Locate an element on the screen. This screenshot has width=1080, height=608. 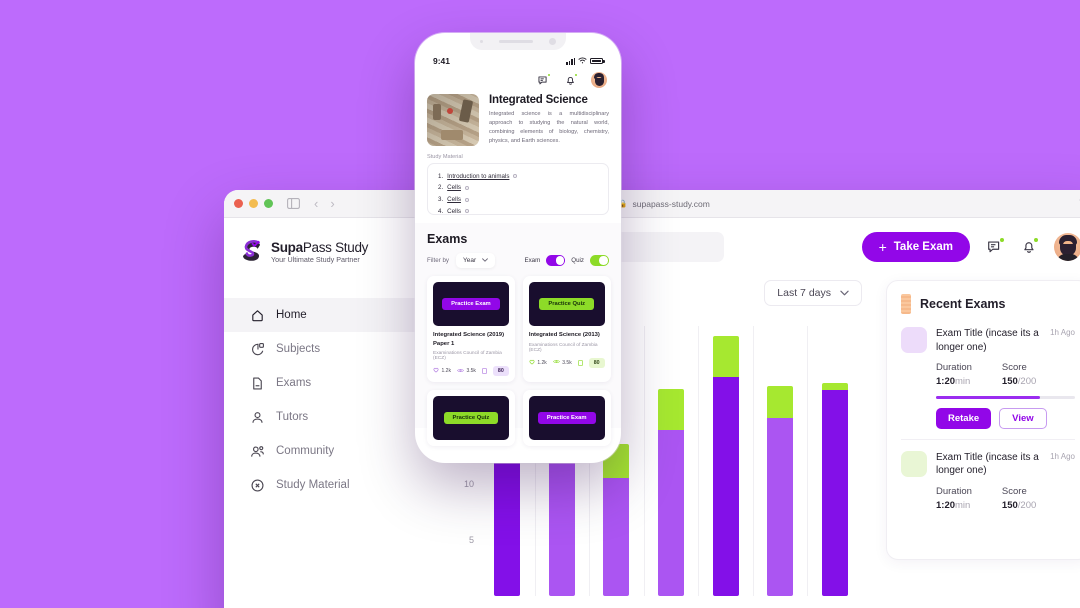
exam-timestamp: 1h Ago is located at coordinates (1062, 332).